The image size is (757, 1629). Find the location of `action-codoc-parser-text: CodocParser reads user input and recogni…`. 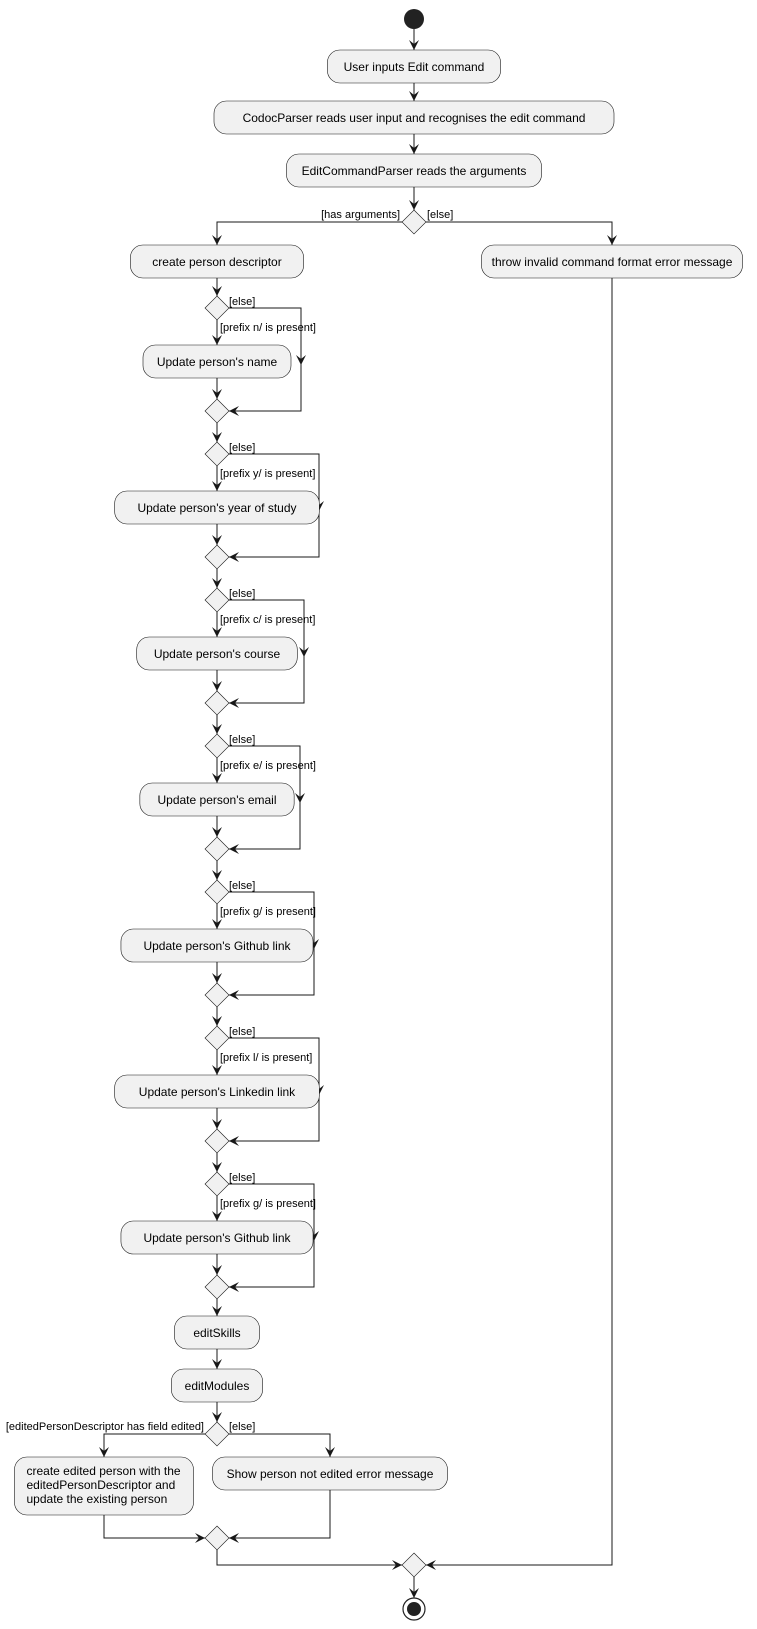

action-codoc-parser-text: CodocParser reads user input and recogni… is located at coordinates (414, 118).